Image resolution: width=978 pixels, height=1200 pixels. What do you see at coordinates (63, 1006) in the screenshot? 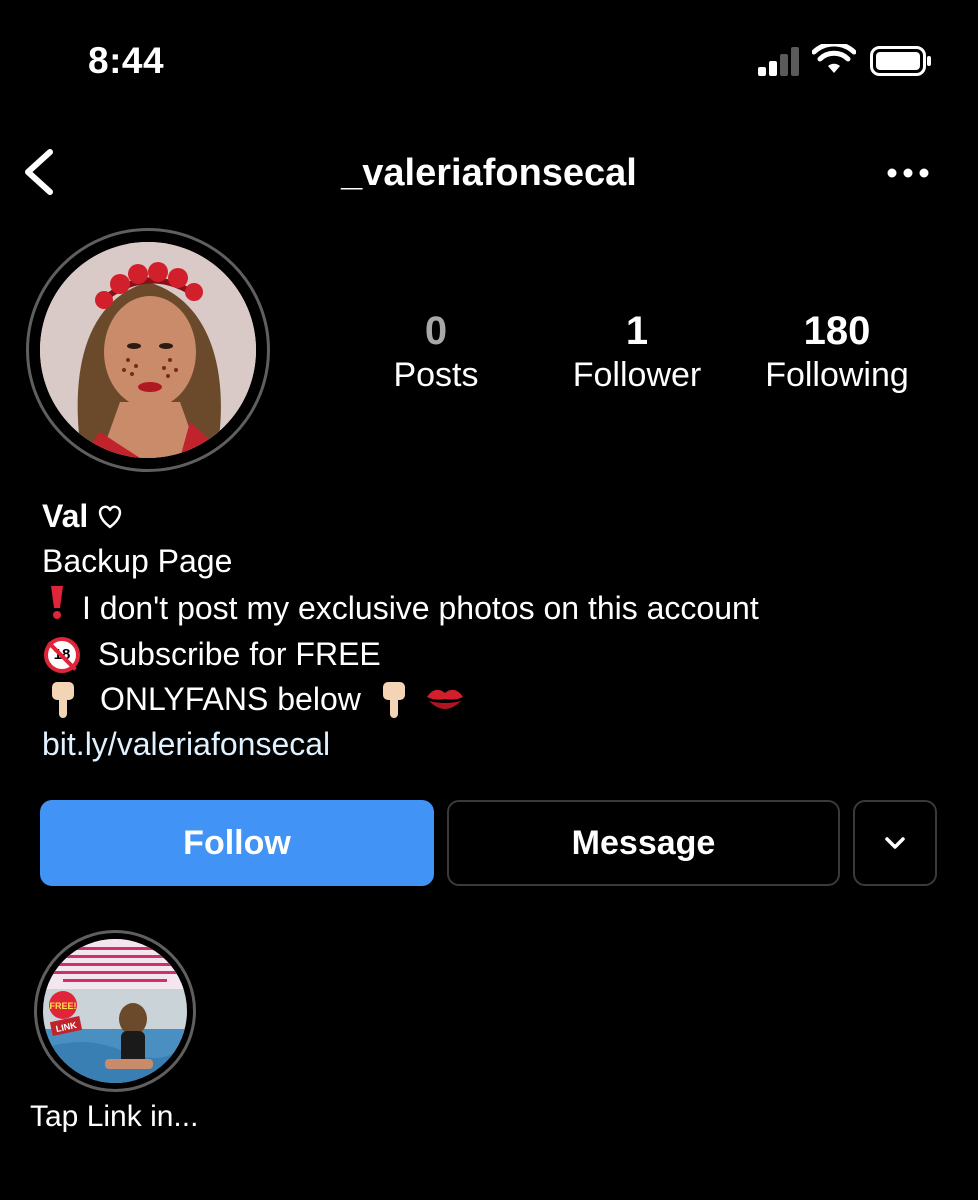
I see `highlight-badge: FREE!` at bounding box center [63, 1006].